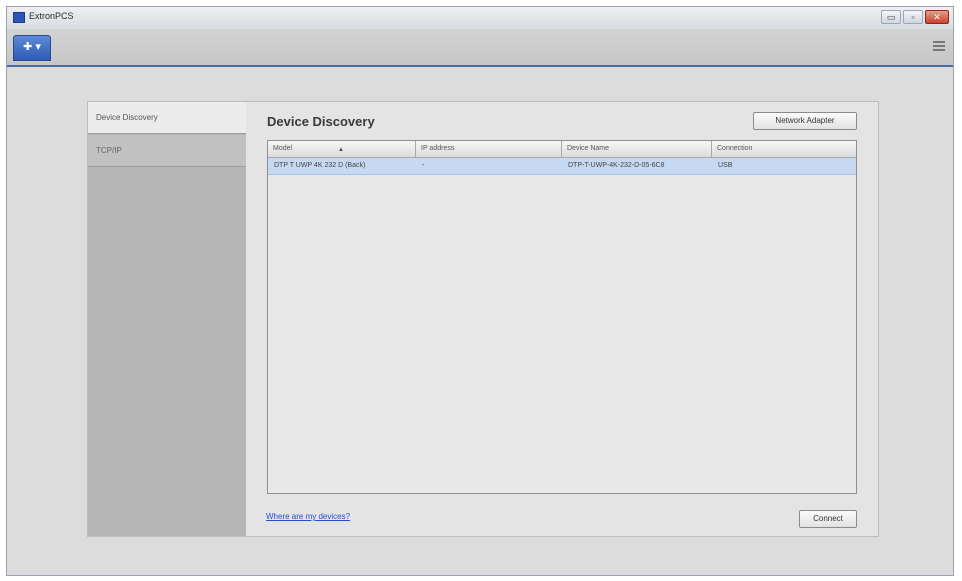  Describe the element at coordinates (167, 118) in the screenshot. I see `sidebar-item-device-discovery: Device Discovery` at that location.